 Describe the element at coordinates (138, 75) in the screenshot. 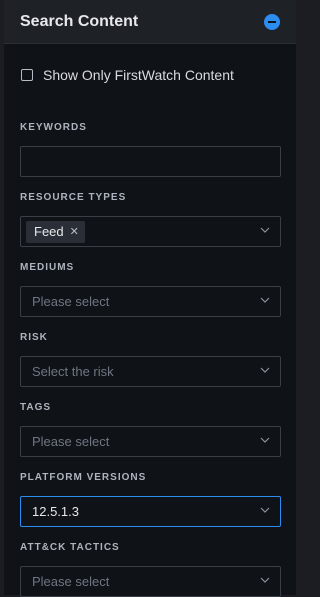

I see `firstwatch-checkbox-label: Show Only FirstWatch Content` at that location.